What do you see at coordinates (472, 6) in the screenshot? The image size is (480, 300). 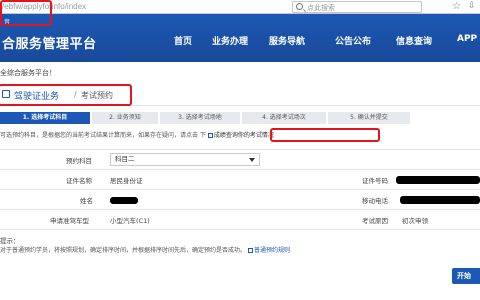 I see `download-icon: ⇩` at bounding box center [472, 6].